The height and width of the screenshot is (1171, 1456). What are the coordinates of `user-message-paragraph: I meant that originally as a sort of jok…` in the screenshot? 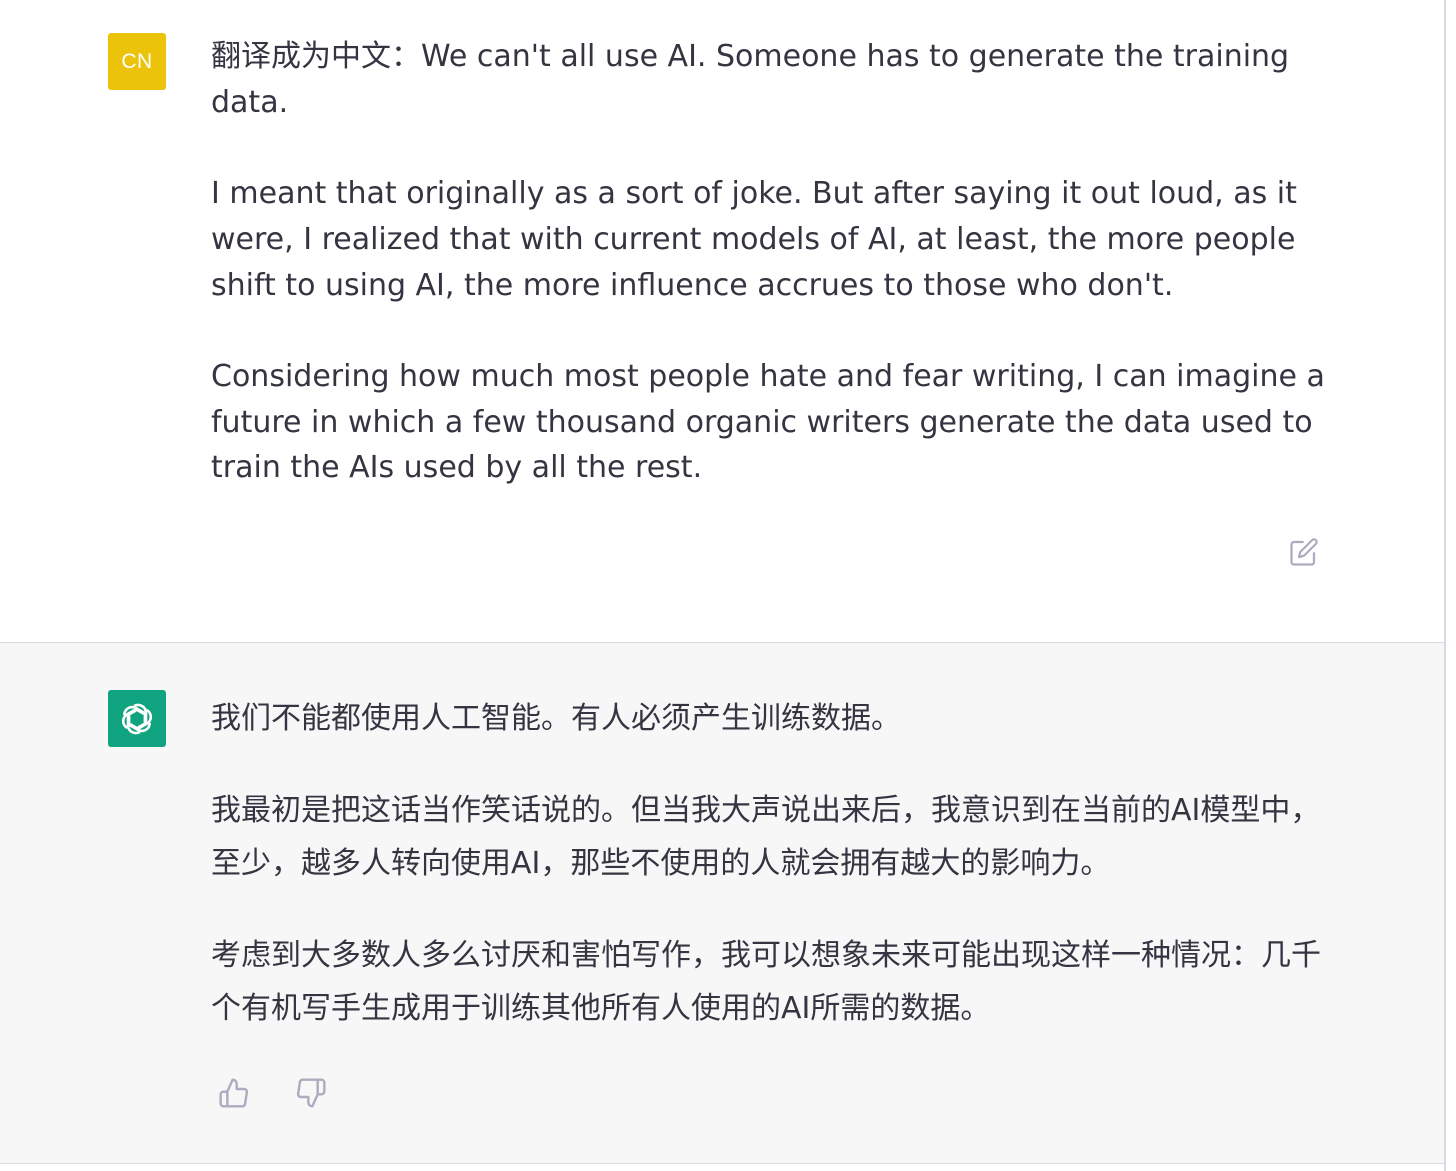 It's located at (754, 239).